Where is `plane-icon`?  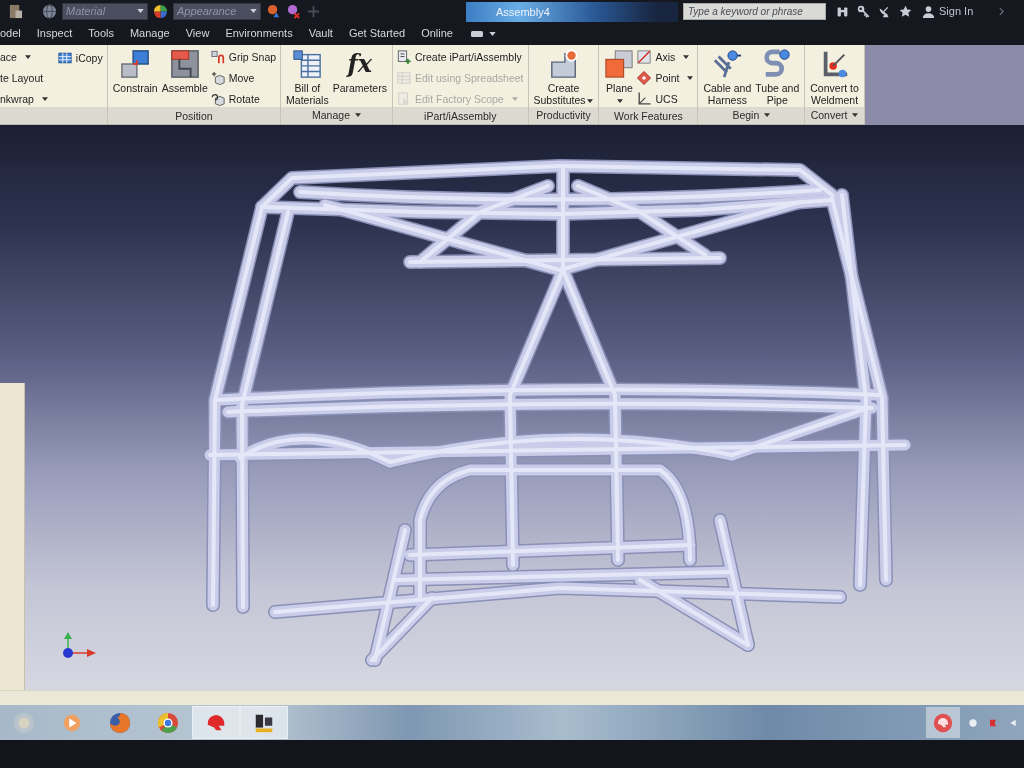
plane-icon is located at coordinates (619, 64).